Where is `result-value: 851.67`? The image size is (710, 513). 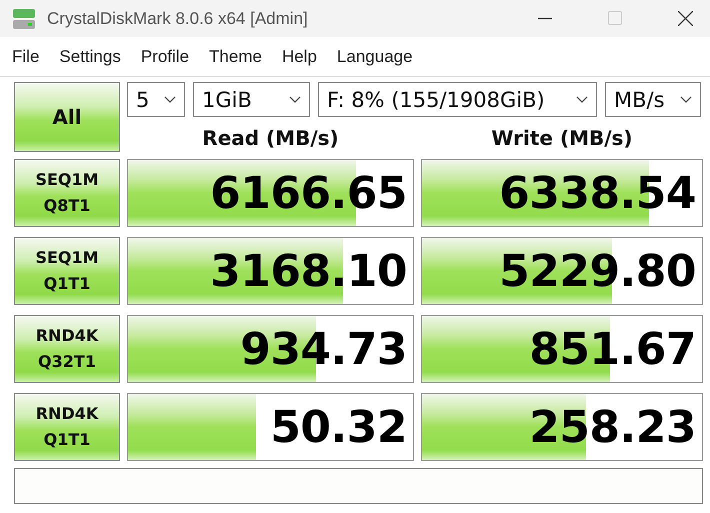 result-value: 851.67 is located at coordinates (613, 349).